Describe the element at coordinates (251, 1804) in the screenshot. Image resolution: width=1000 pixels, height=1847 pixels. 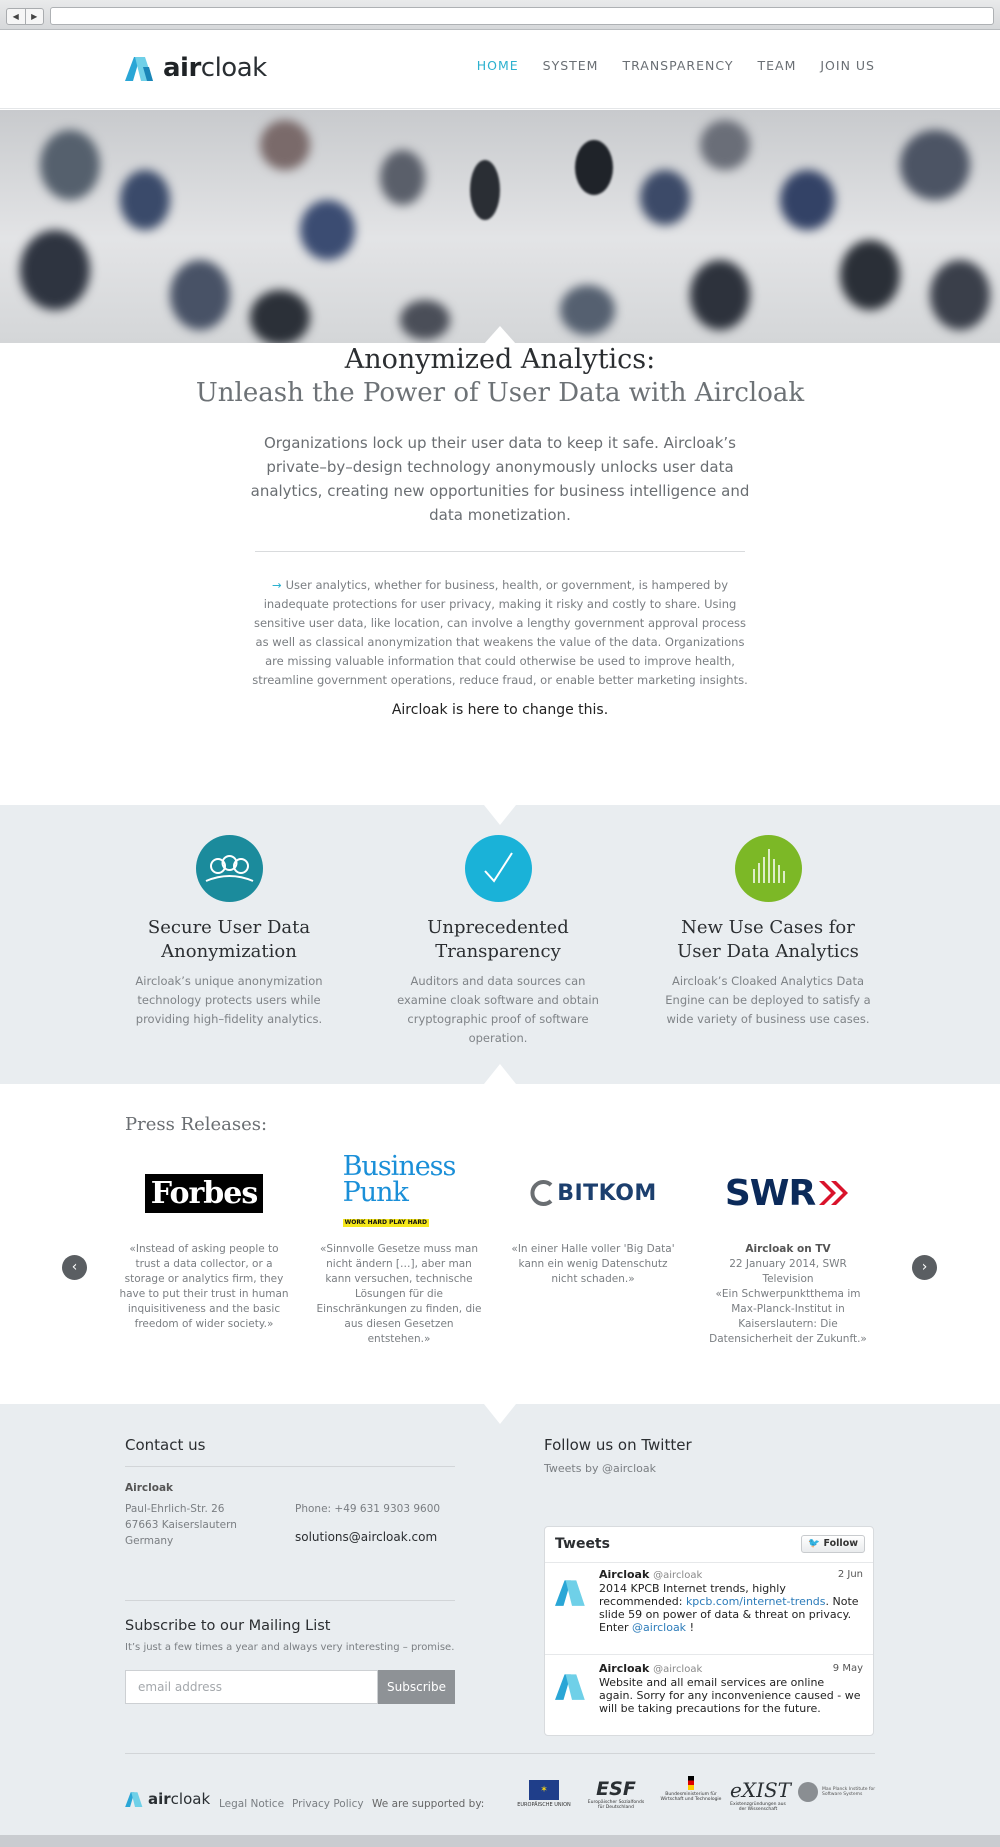
I see `legal-notice-link: Legal Notice` at that location.